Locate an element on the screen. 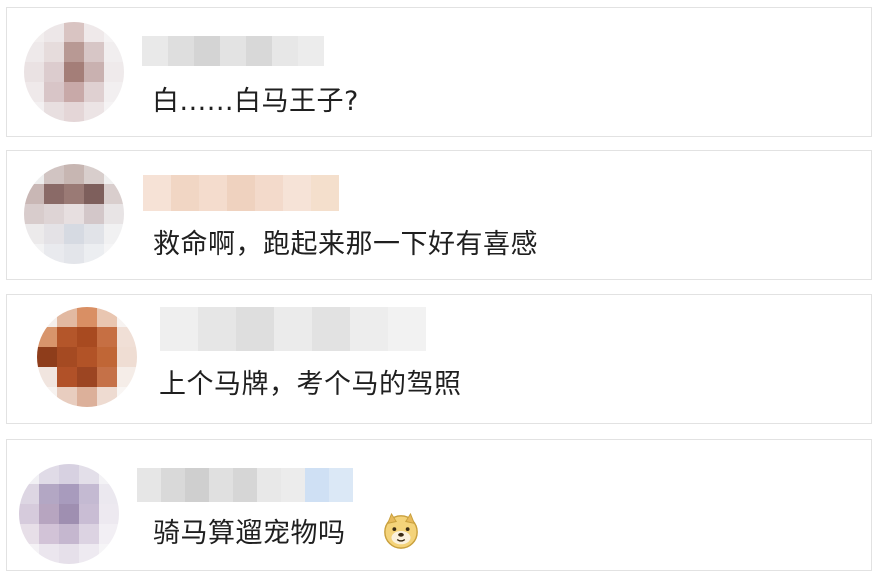 This screenshot has width=881, height=582. comment-text: 骑马算遛宠物吗 is located at coordinates (249, 533).